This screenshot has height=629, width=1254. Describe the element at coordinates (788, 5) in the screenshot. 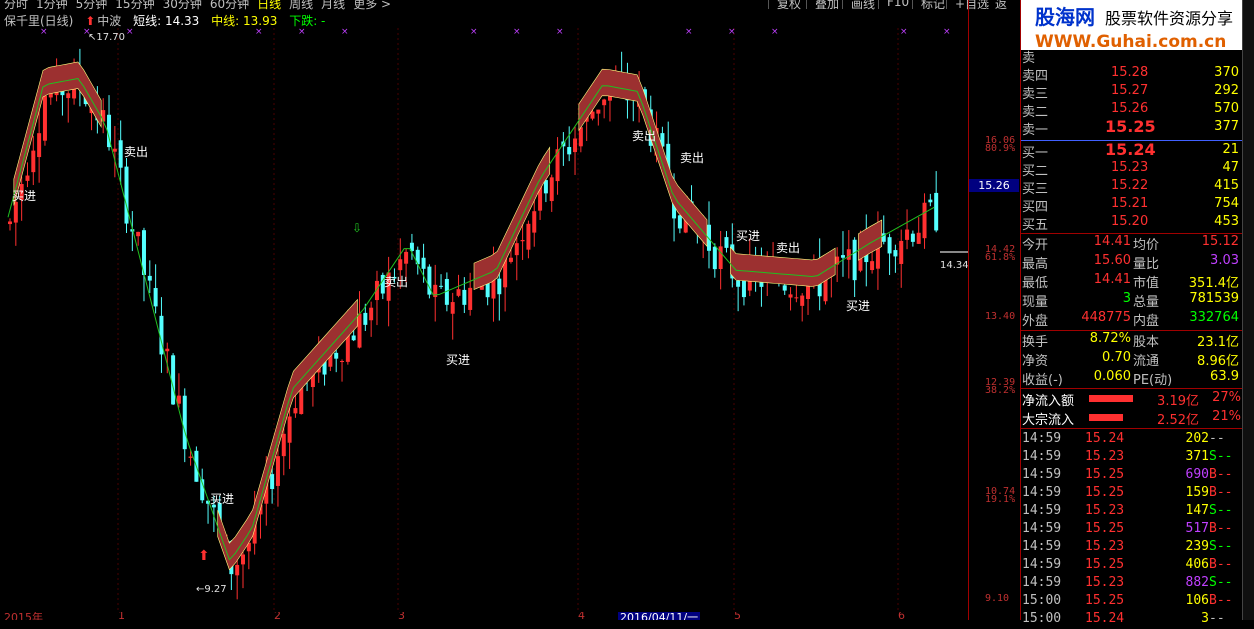

I see `toolbar-button-0: 复权` at that location.